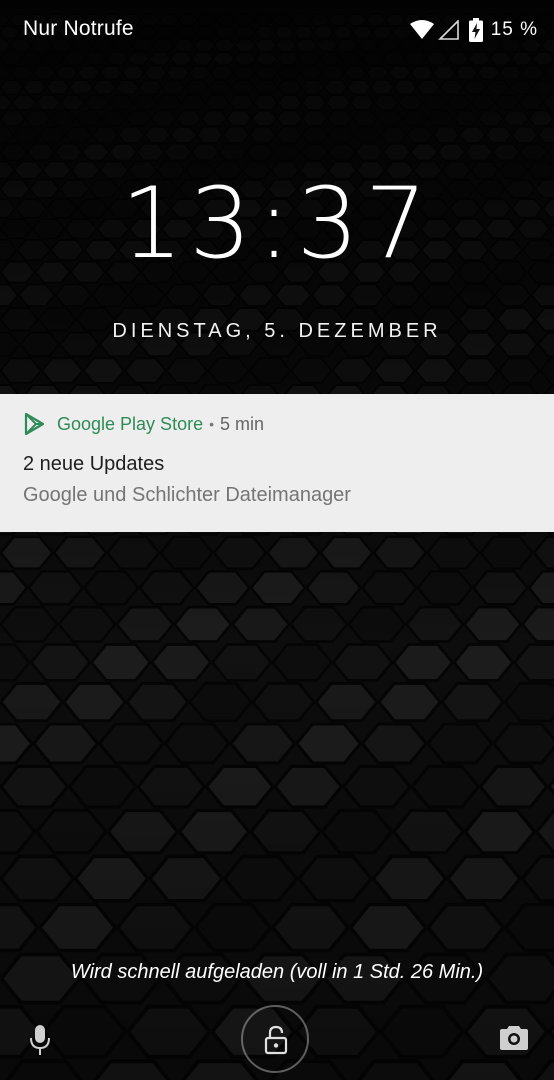 This screenshot has width=554, height=1080. What do you see at coordinates (40, 1040) in the screenshot?
I see `microphone-icon` at bounding box center [40, 1040].